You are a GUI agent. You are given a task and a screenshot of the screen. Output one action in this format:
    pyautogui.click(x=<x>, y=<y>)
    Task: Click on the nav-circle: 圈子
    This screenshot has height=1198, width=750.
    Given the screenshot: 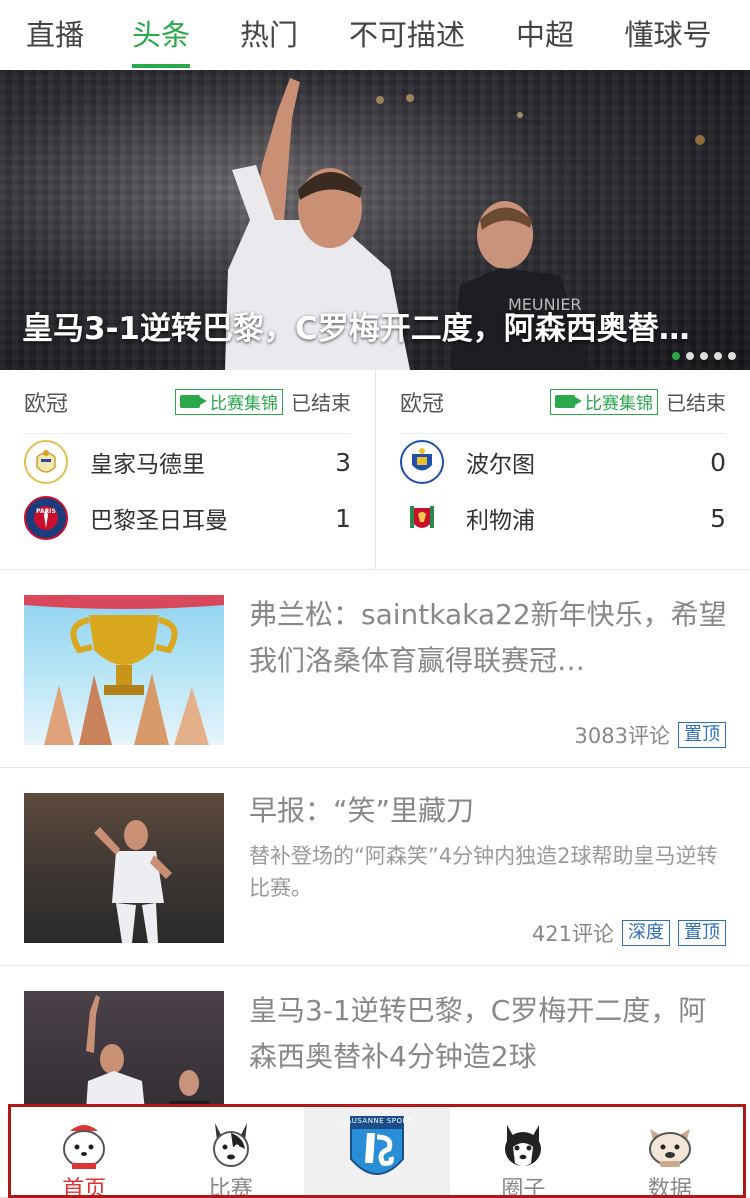 What is the action you would take?
    pyautogui.click(x=523, y=1151)
    